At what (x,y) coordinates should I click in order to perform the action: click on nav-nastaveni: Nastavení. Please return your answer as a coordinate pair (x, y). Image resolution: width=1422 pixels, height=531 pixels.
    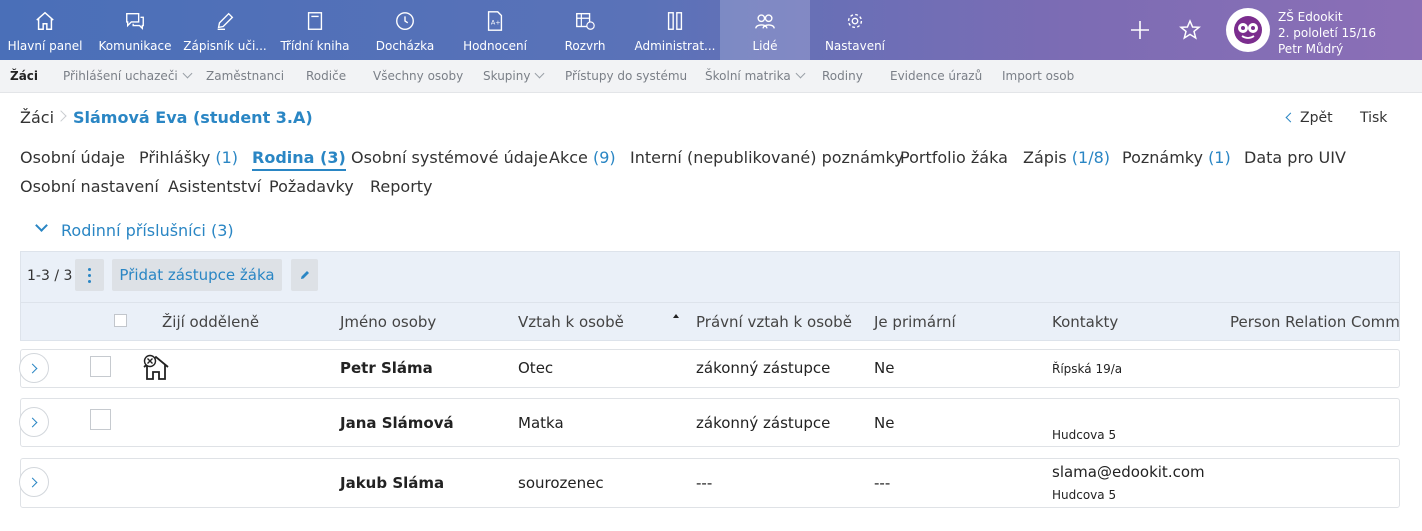
    Looking at the image, I should click on (855, 30).